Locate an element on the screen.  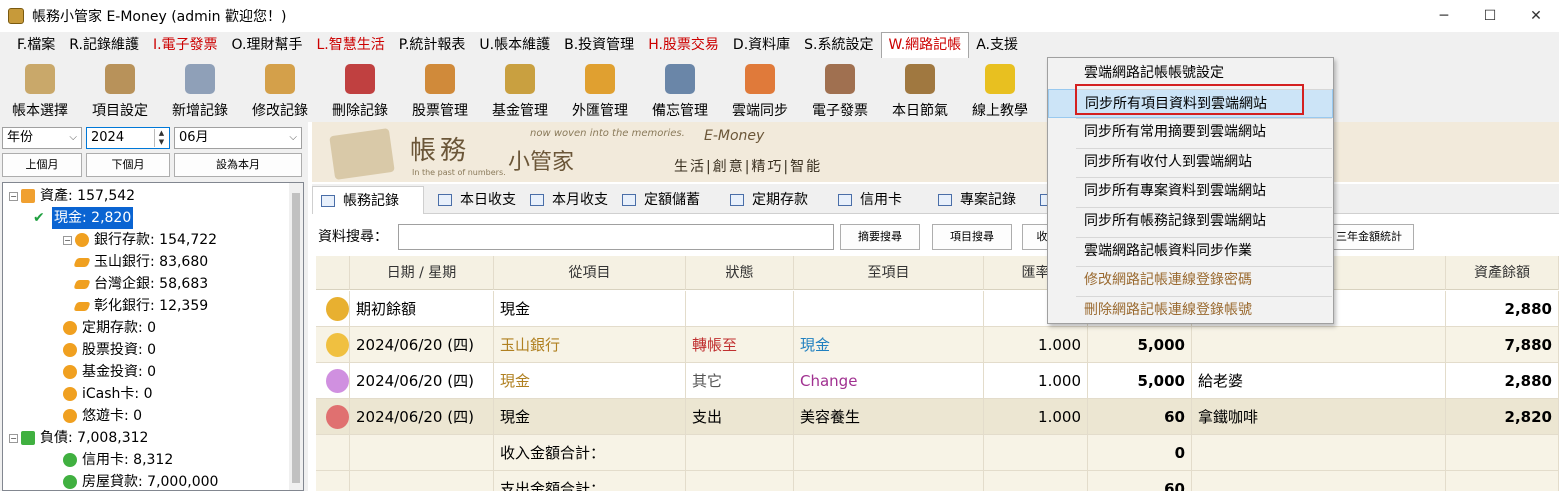
scroll-thumb is located at coordinates (296, 338).